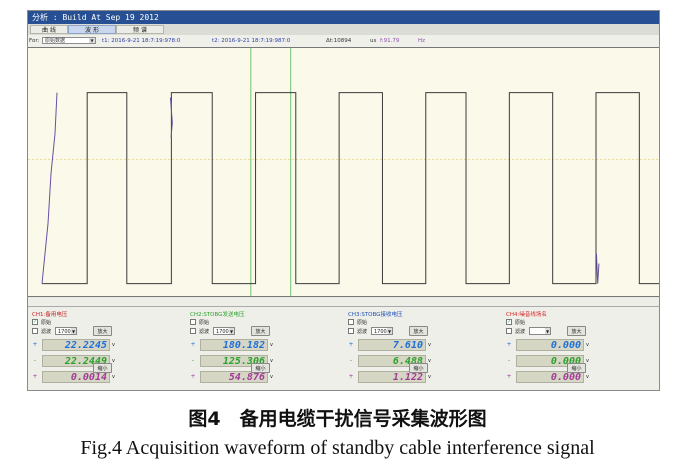 The height and width of the screenshot is (470, 675). I want to click on max-readout: + 0.000 v, so click(549, 345).